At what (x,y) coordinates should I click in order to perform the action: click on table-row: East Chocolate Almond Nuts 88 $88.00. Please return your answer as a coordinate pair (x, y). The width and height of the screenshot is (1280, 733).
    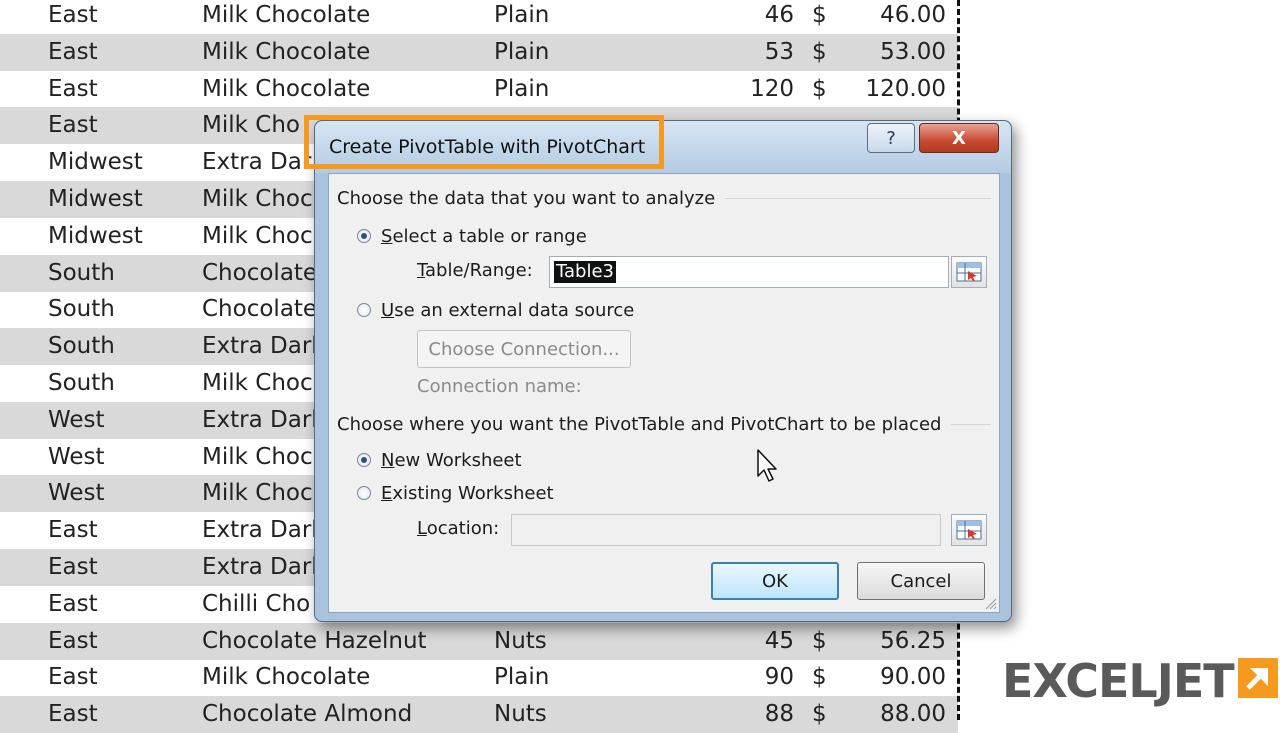
    Looking at the image, I should click on (479, 714).